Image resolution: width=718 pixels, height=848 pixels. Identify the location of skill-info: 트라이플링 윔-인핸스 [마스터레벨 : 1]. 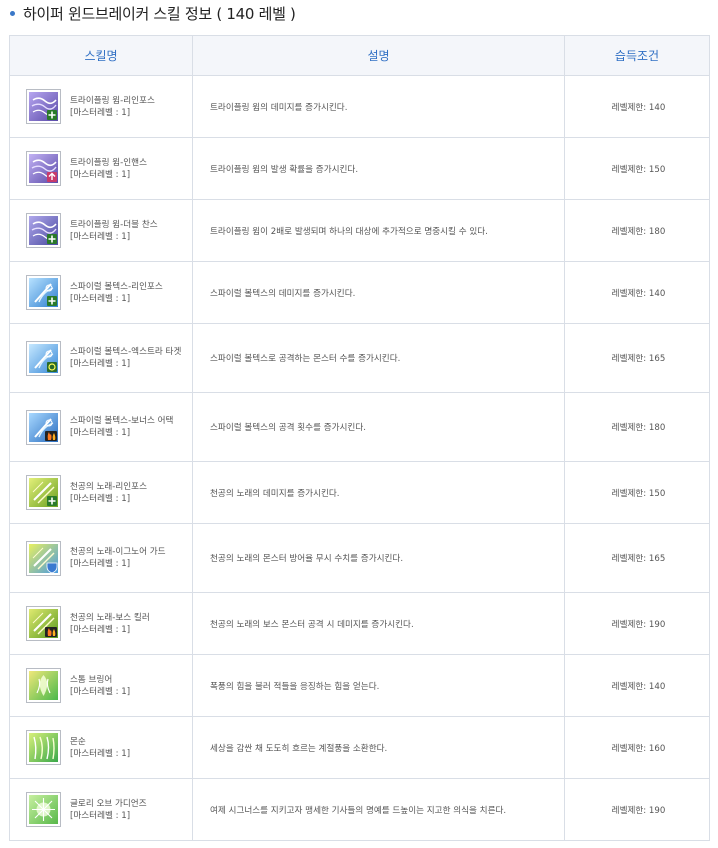
(109, 168).